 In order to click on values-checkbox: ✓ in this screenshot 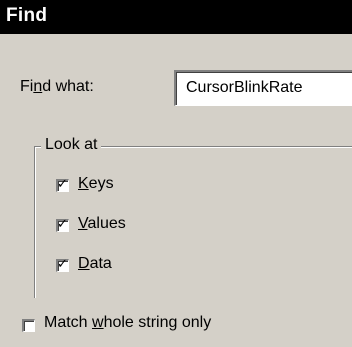, I will do `click(62, 224)`.